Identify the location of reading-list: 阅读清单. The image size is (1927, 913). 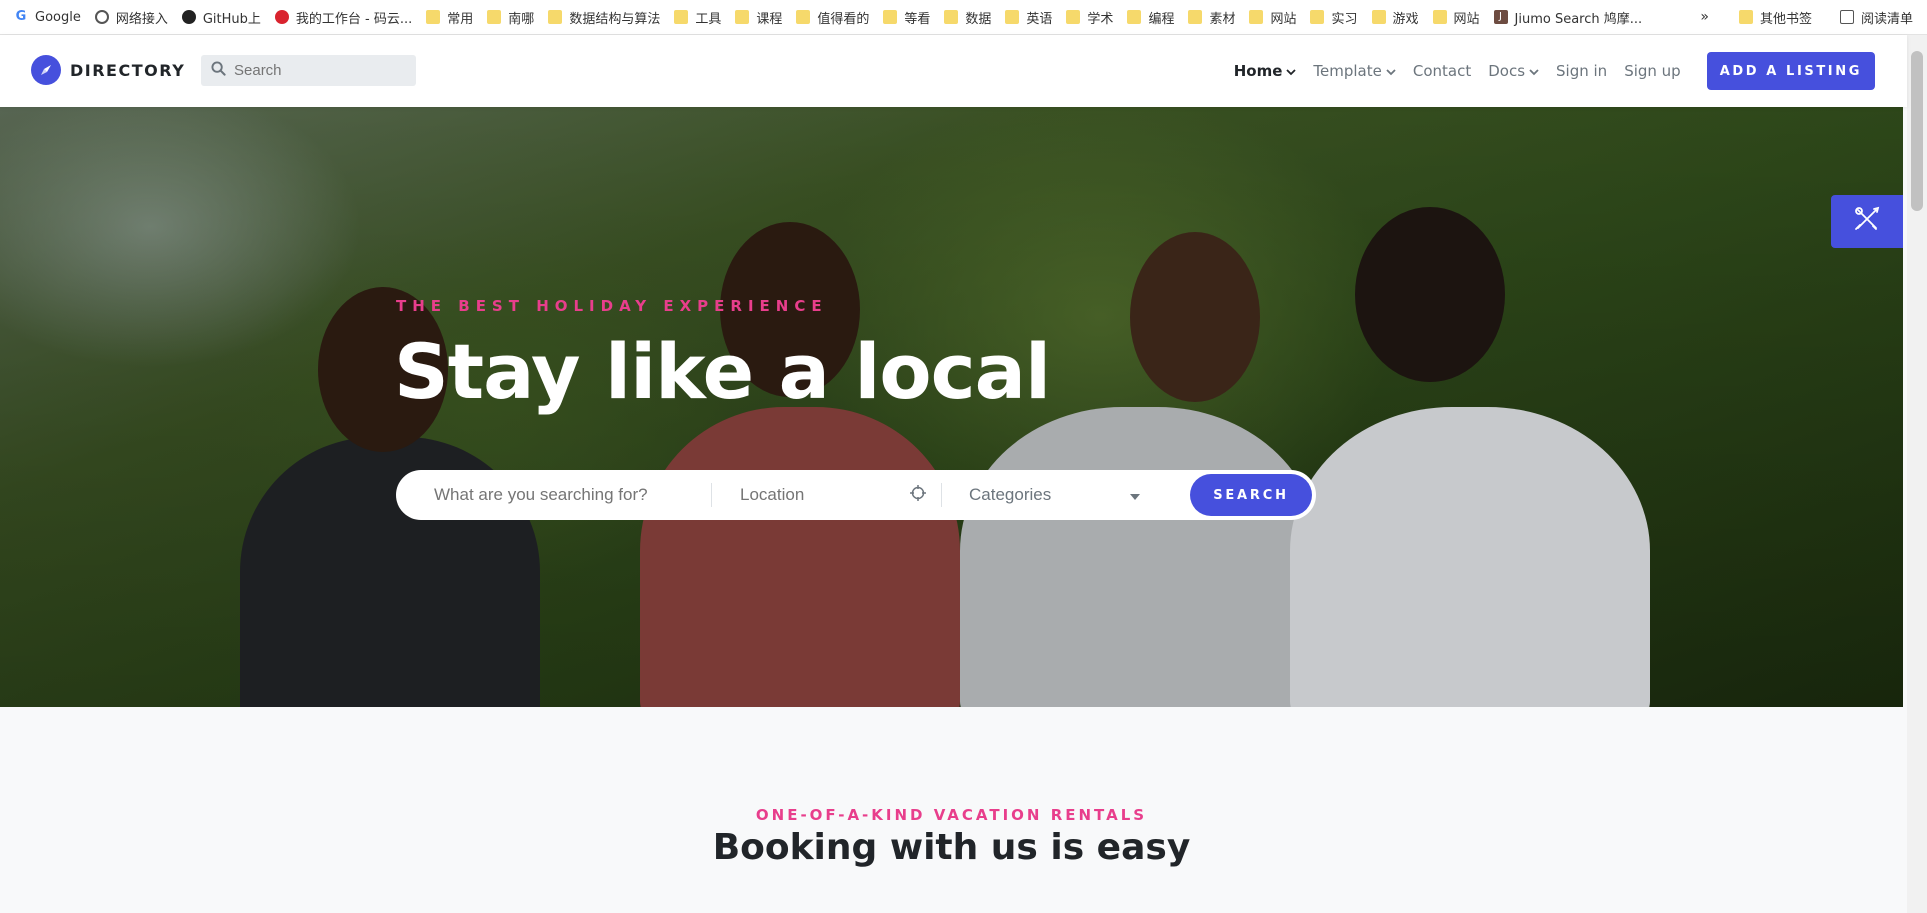
(1876, 17).